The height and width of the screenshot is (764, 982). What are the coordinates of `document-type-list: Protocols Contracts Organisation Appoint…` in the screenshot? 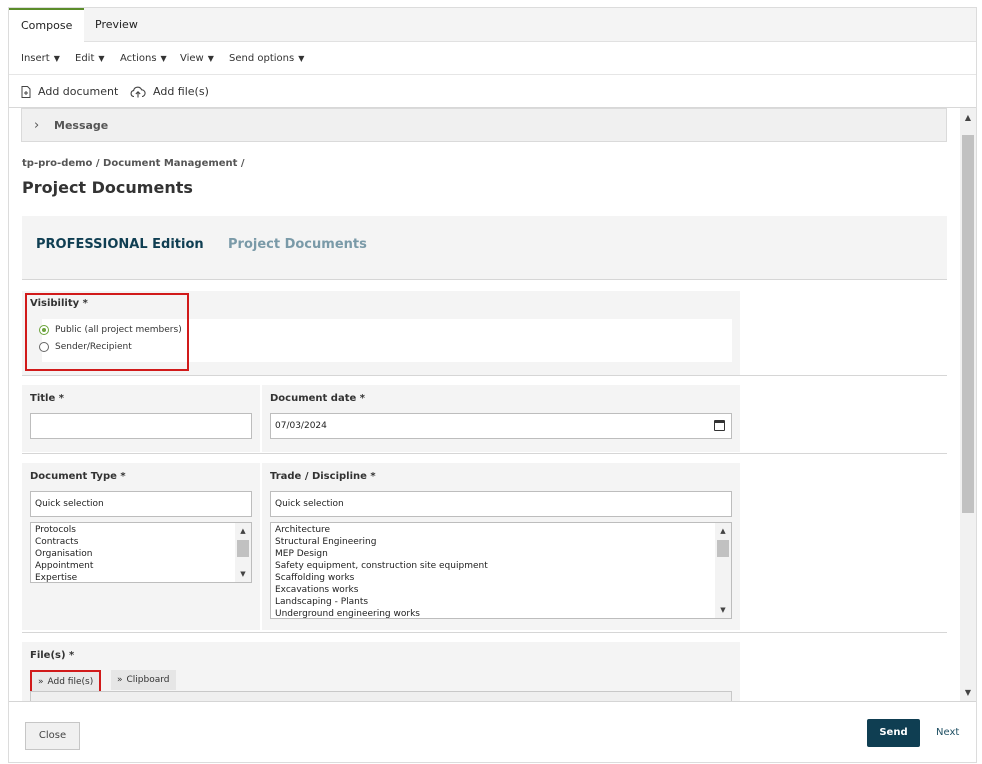 It's located at (141, 552).